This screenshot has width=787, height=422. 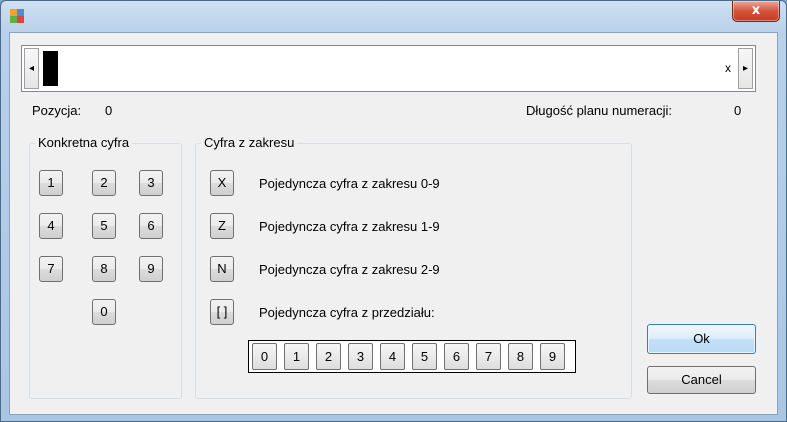 I want to click on digit-button-9: 9, so click(x=151, y=269).